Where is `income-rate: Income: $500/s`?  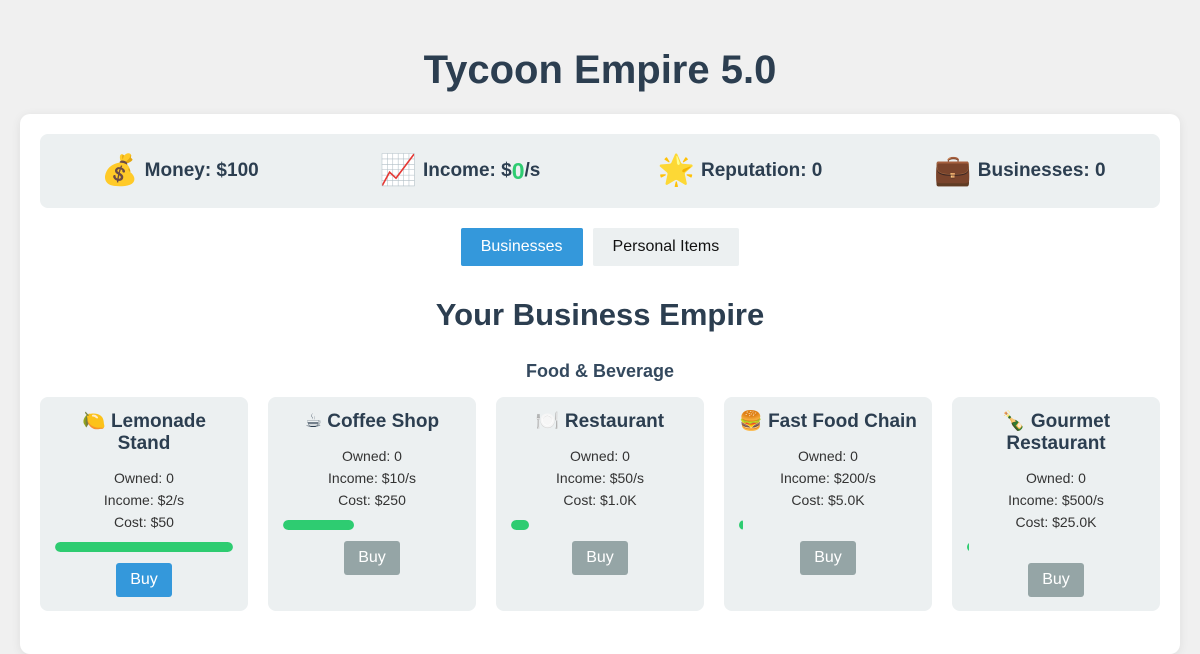 income-rate: Income: $500/s is located at coordinates (1056, 500).